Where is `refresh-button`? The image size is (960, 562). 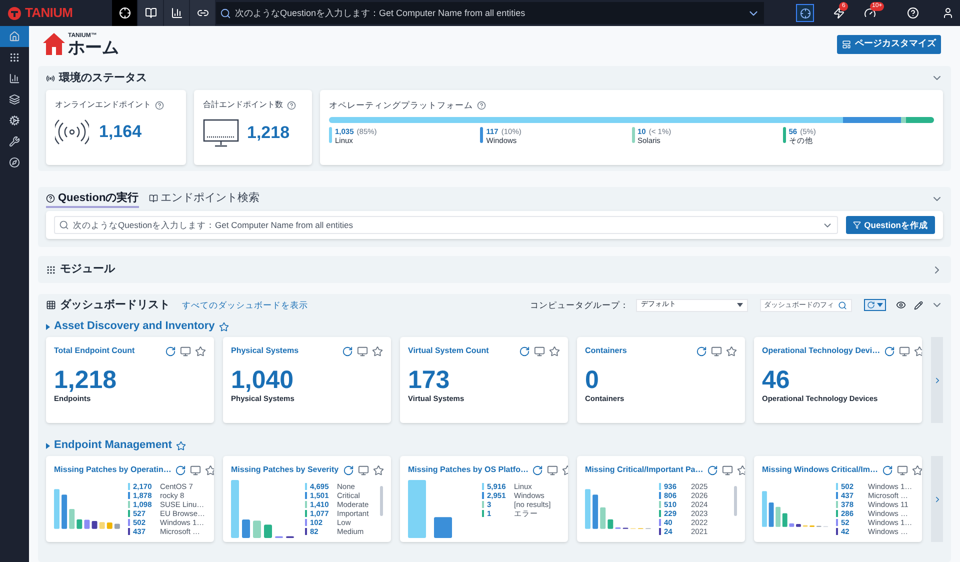 refresh-button is located at coordinates (875, 305).